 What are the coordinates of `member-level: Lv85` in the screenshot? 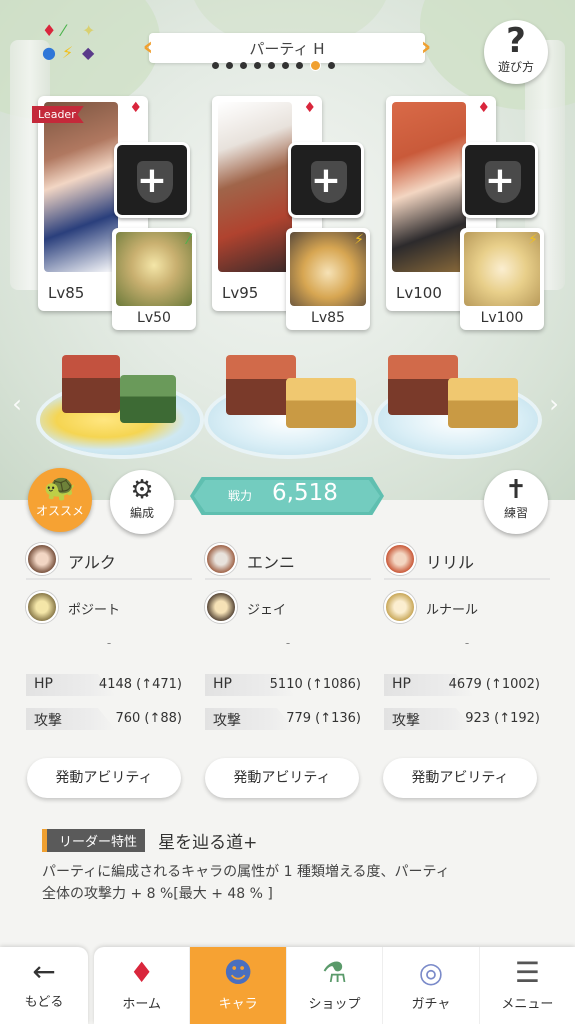 It's located at (66, 293).